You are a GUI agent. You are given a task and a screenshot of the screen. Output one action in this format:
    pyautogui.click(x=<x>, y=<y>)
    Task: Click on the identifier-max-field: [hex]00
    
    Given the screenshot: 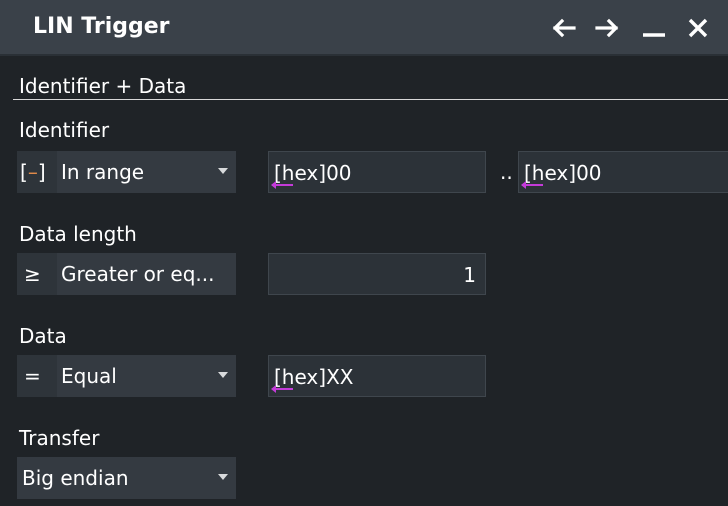 What is the action you would take?
    pyautogui.click(x=623, y=172)
    